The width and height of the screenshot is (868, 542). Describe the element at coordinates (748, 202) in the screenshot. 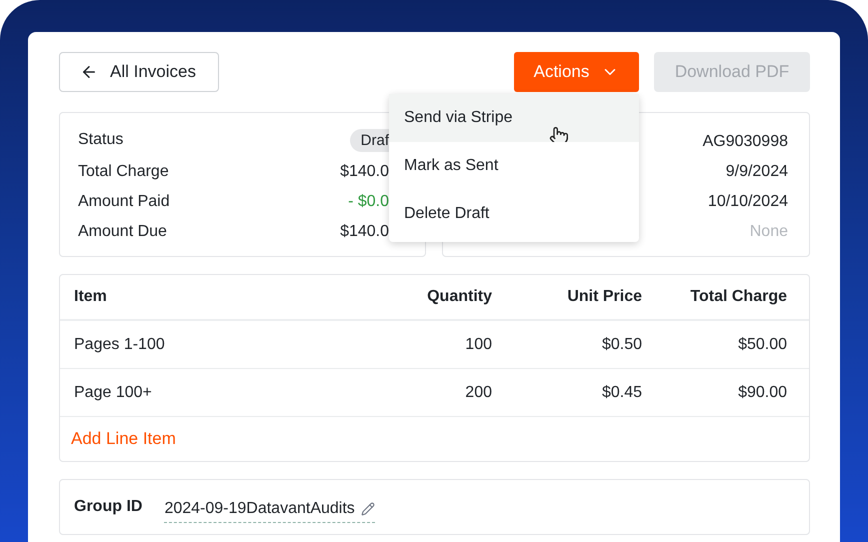

I see `detail-value: 10/10/2024` at that location.